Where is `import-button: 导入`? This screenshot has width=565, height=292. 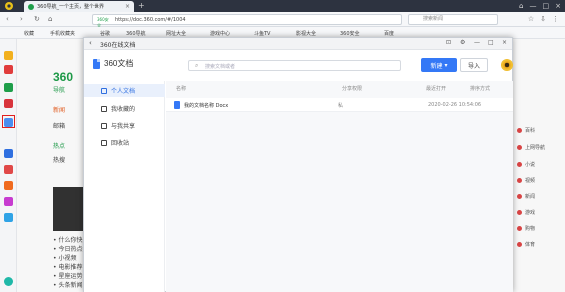 import-button: 导入 is located at coordinates (474, 65).